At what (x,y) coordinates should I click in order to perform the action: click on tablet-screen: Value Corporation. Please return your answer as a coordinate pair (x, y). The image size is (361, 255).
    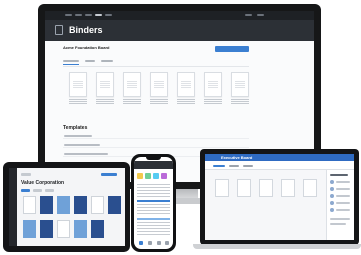
    Looking at the image, I should click on (67, 207).